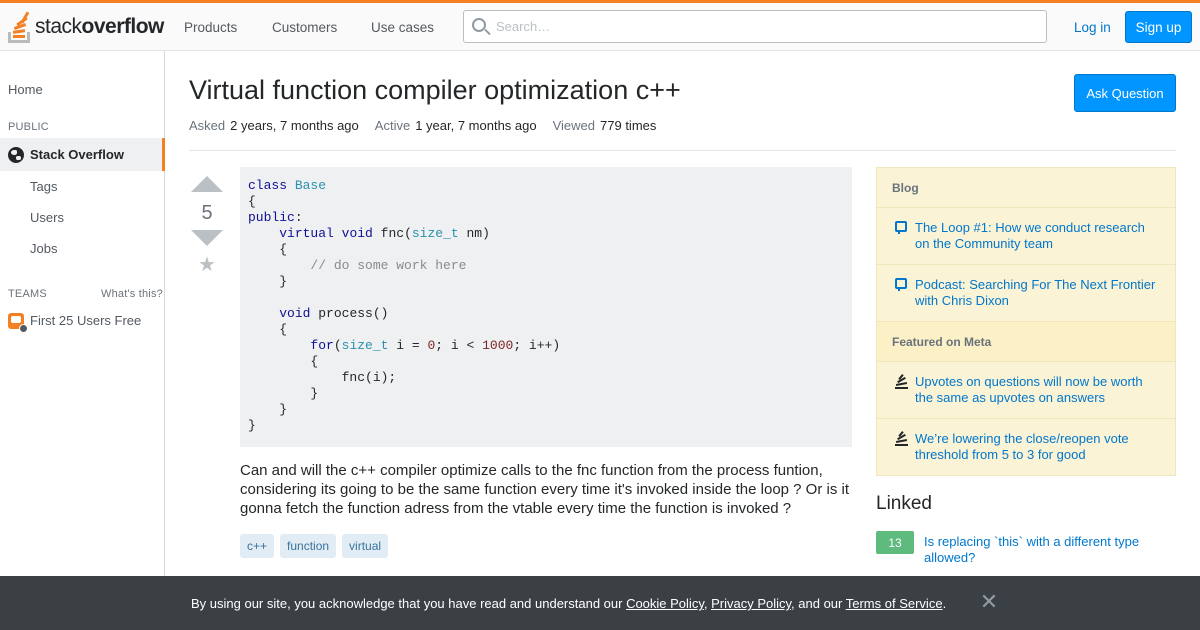 The height and width of the screenshot is (630, 1200). What do you see at coordinates (207, 238) in the screenshot?
I see `downvote-arrow-icon` at bounding box center [207, 238].